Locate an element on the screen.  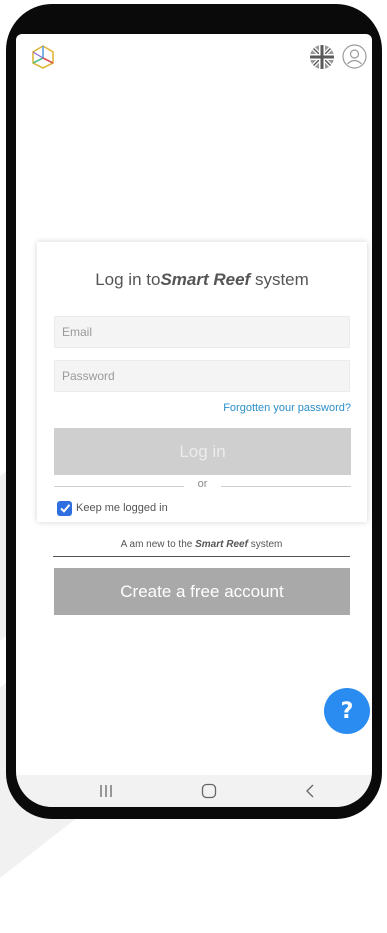
new-user-prefix: A am new to the is located at coordinates (158, 544).